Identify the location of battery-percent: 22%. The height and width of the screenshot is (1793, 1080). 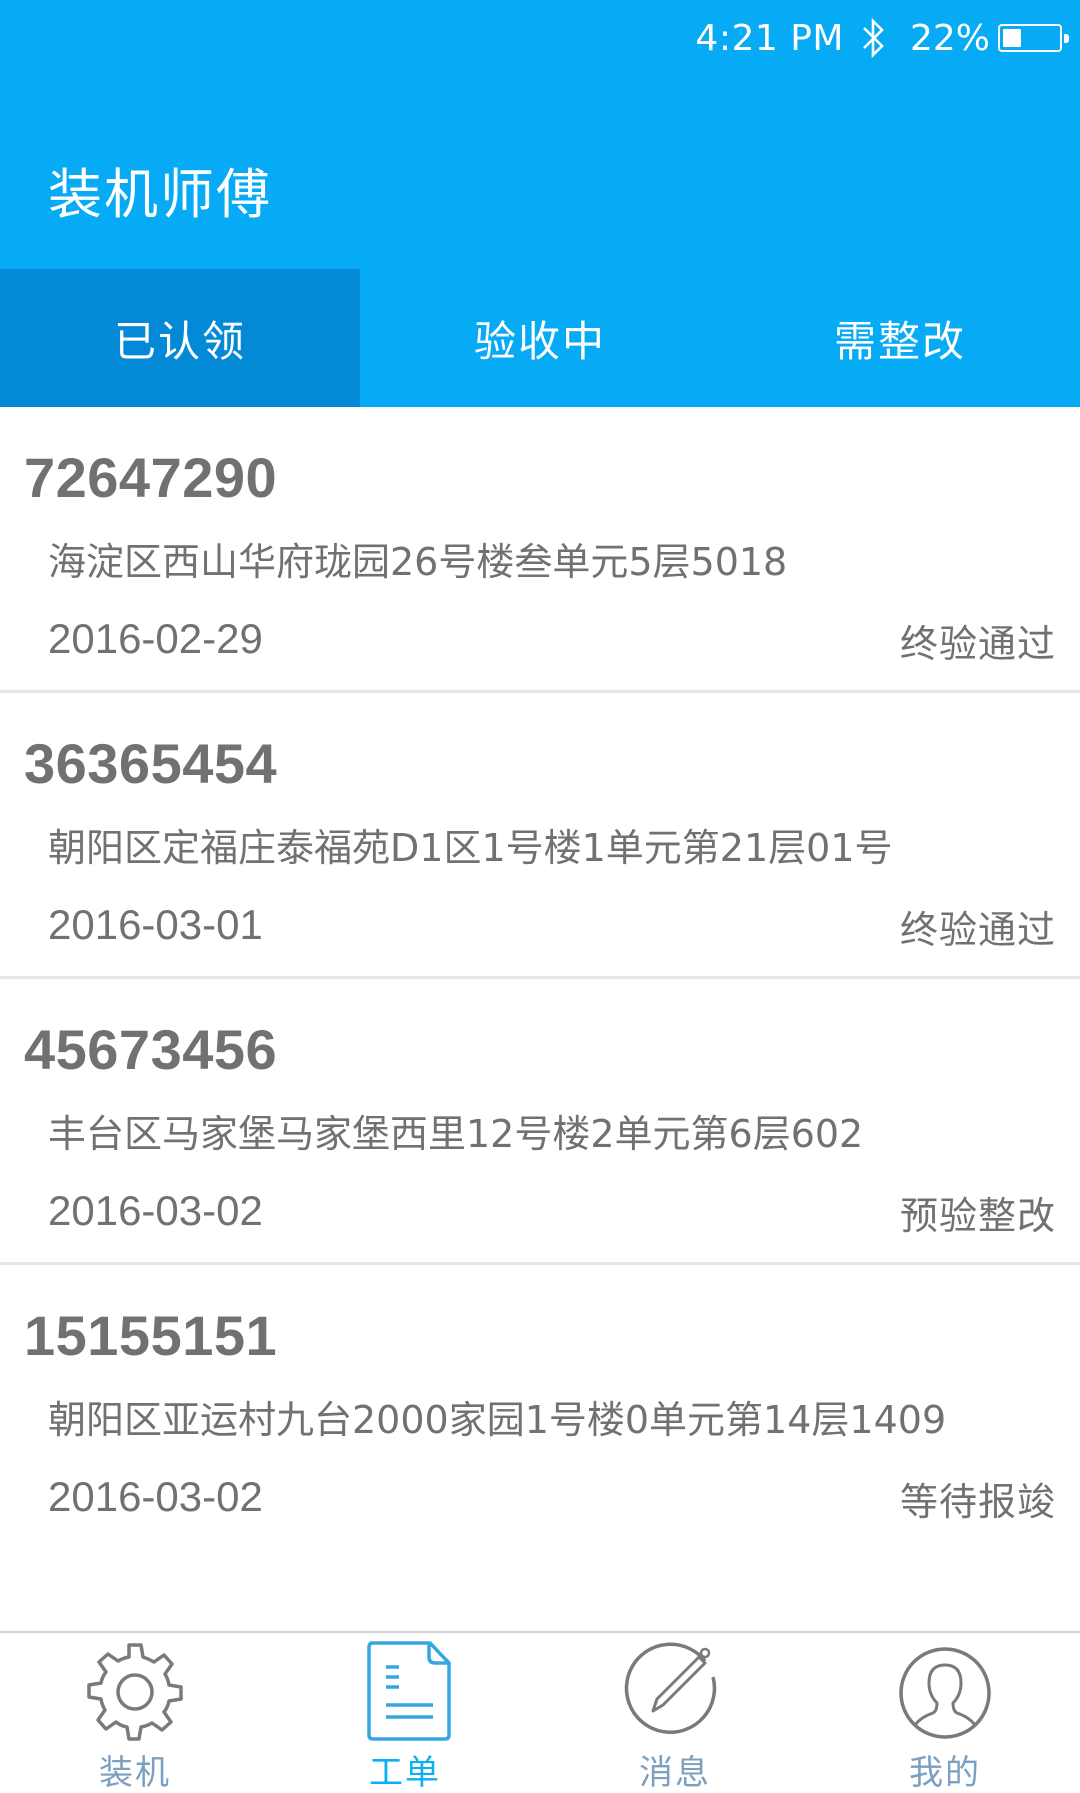
(949, 38).